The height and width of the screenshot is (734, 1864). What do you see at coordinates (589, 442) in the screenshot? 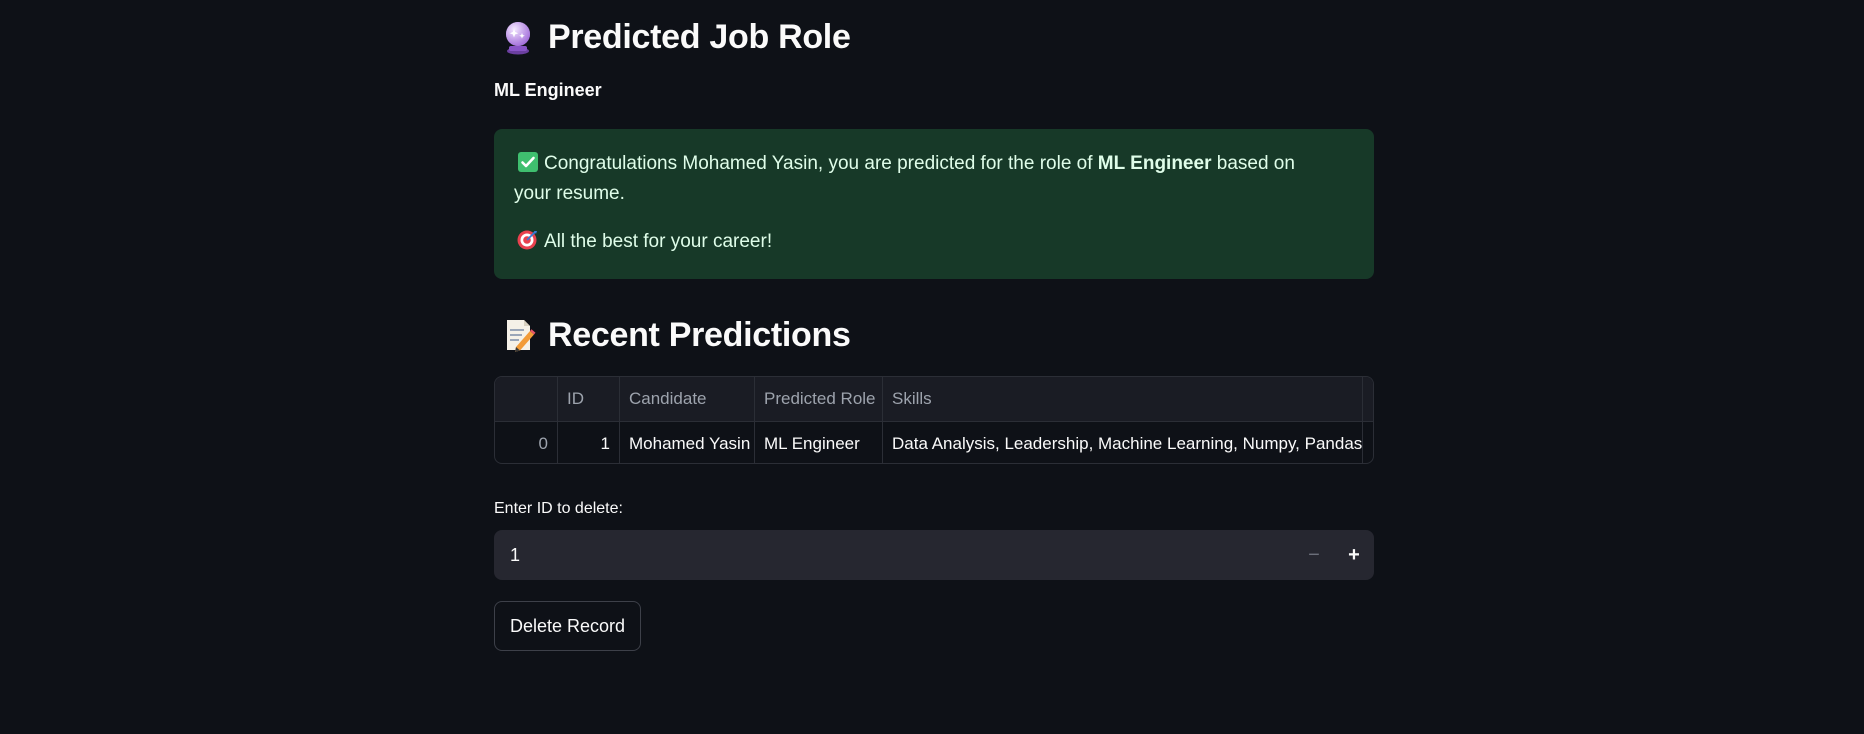
I see `id-cell: 1` at bounding box center [589, 442].